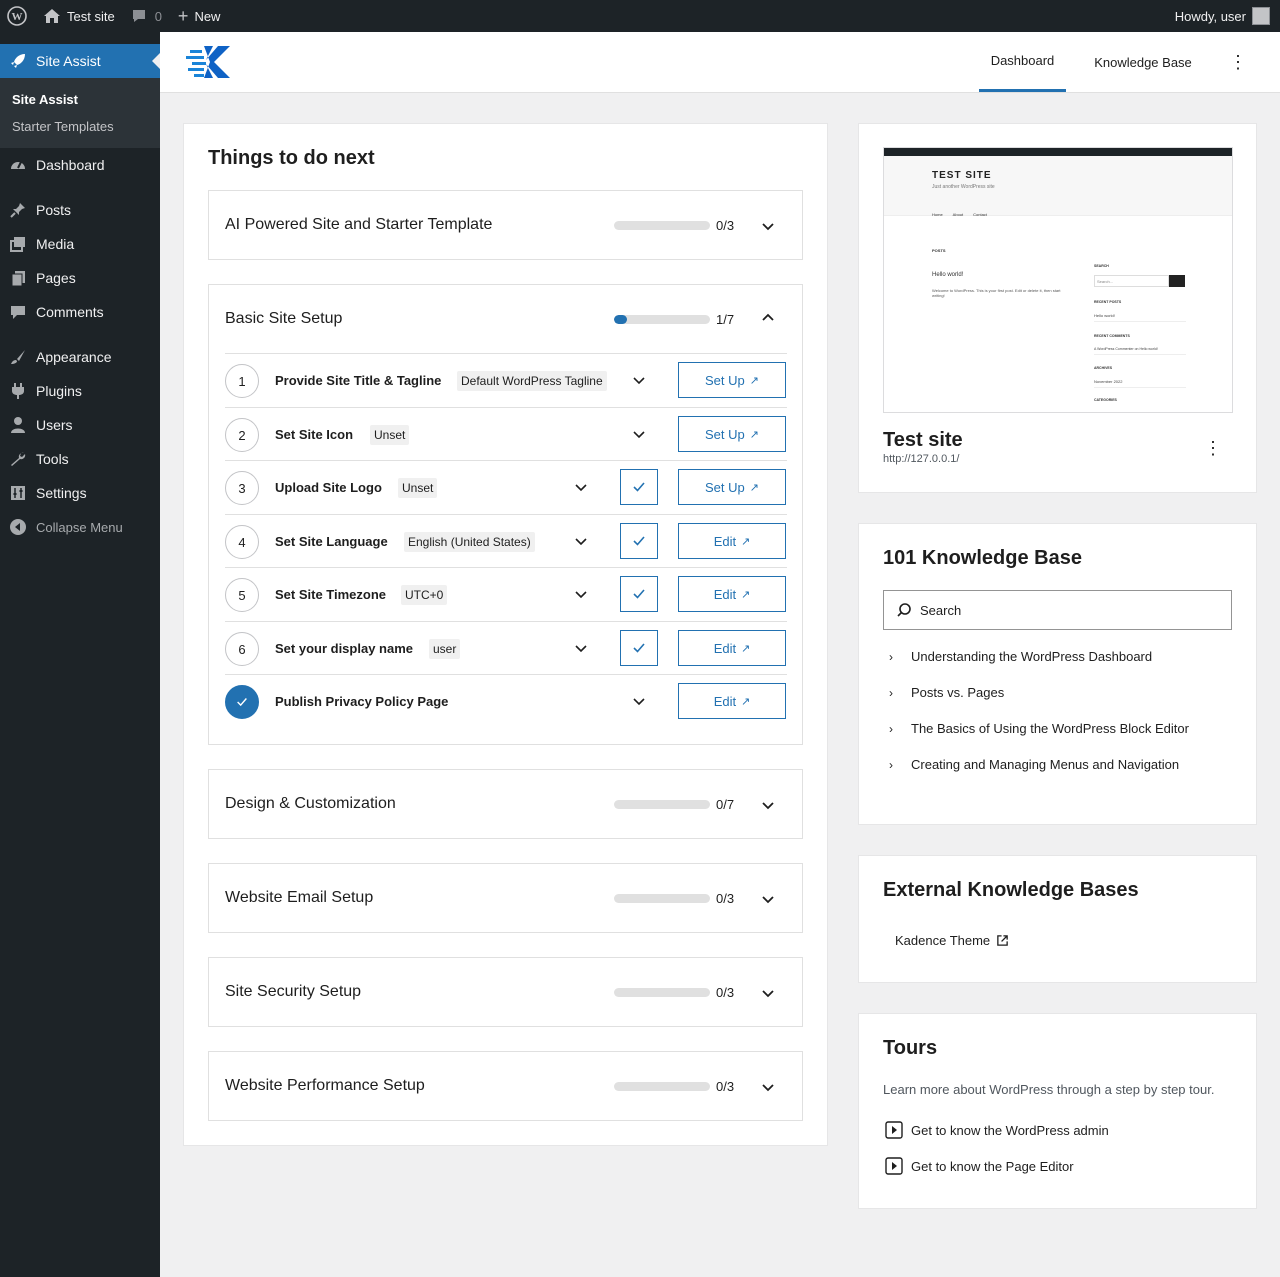 The height and width of the screenshot is (1277, 1280). I want to click on section-title: AI Powered Site and Starter Template, so click(359, 224).